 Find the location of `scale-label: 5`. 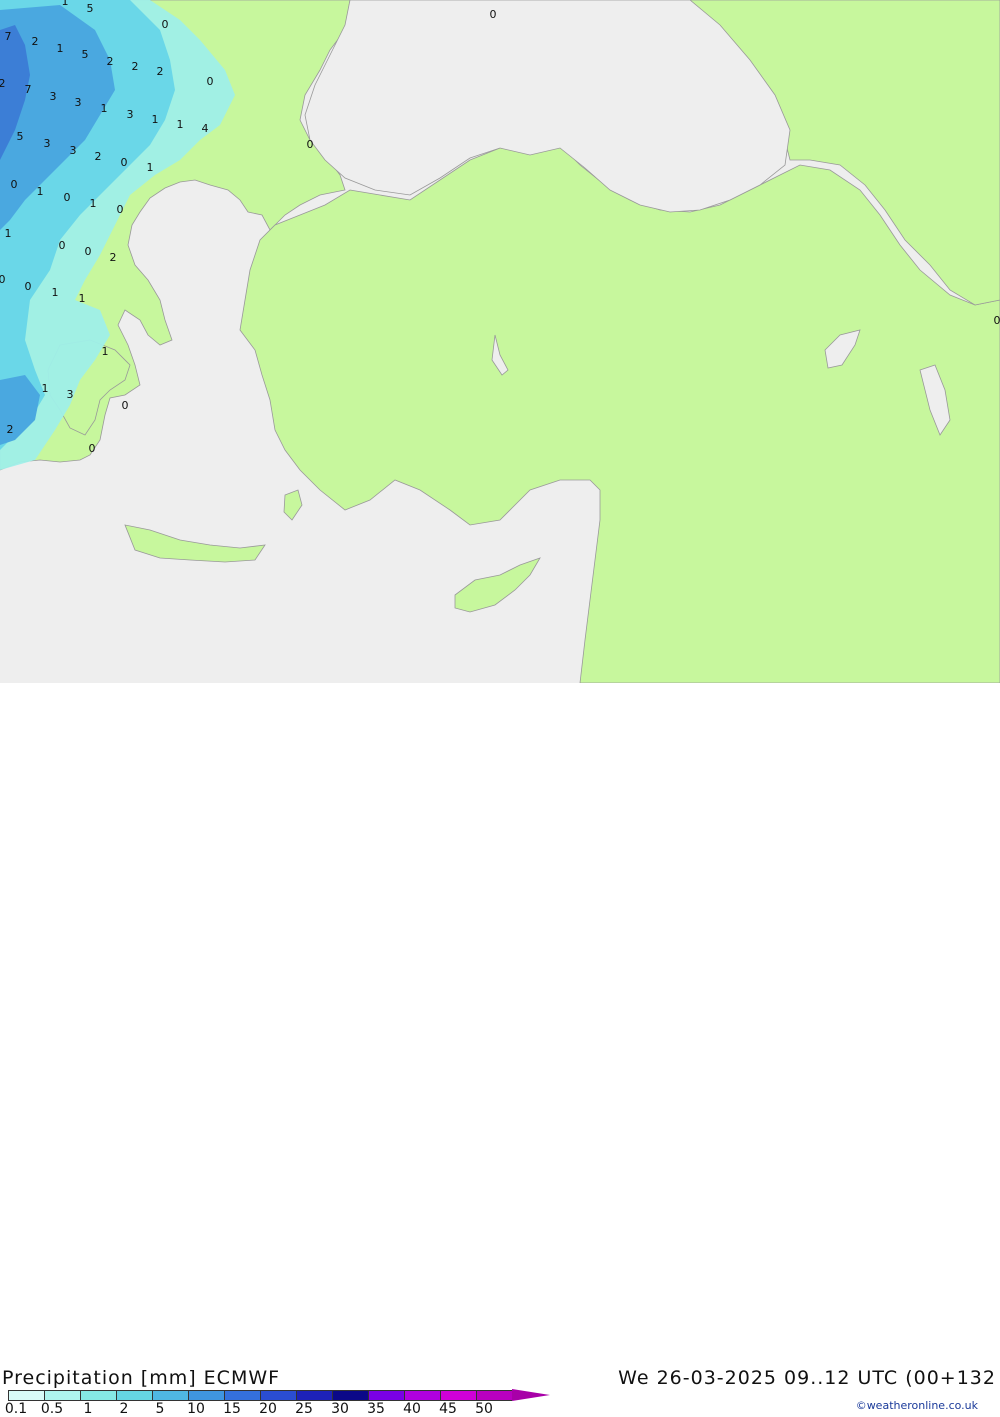

scale-label: 5 is located at coordinates (160, 1409).